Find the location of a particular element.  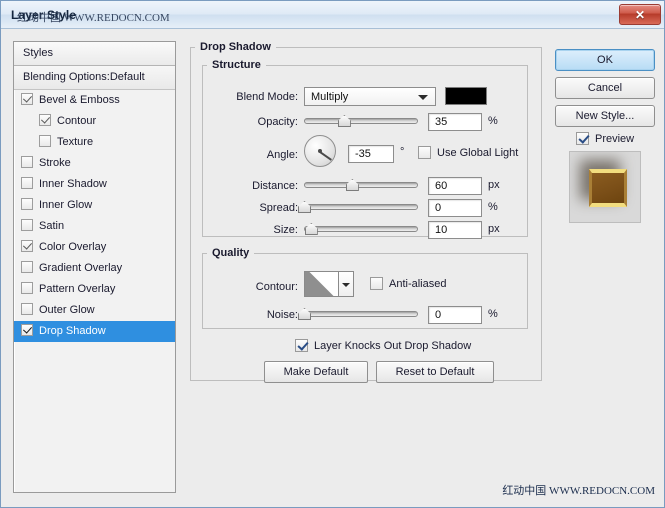

angle-label: Angle: is located at coordinates (282, 155).